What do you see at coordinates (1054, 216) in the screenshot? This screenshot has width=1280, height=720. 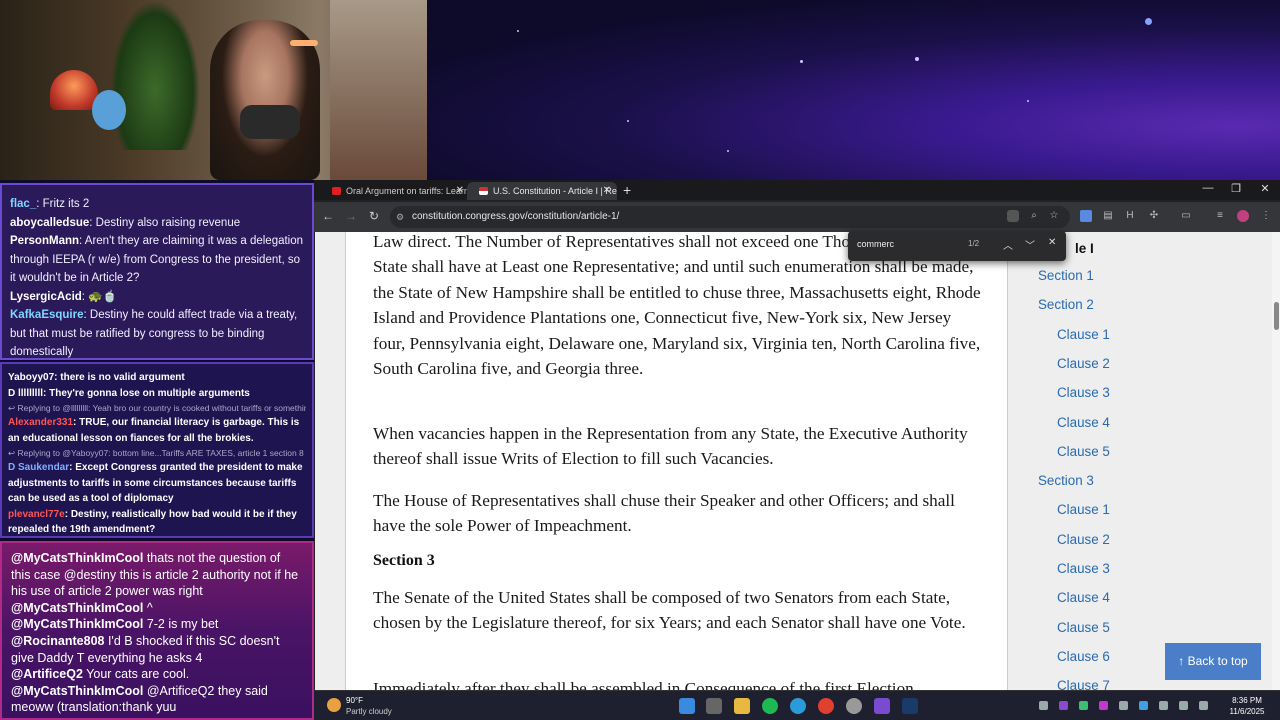 I see `bookmark-star-icon: ☆` at bounding box center [1054, 216].